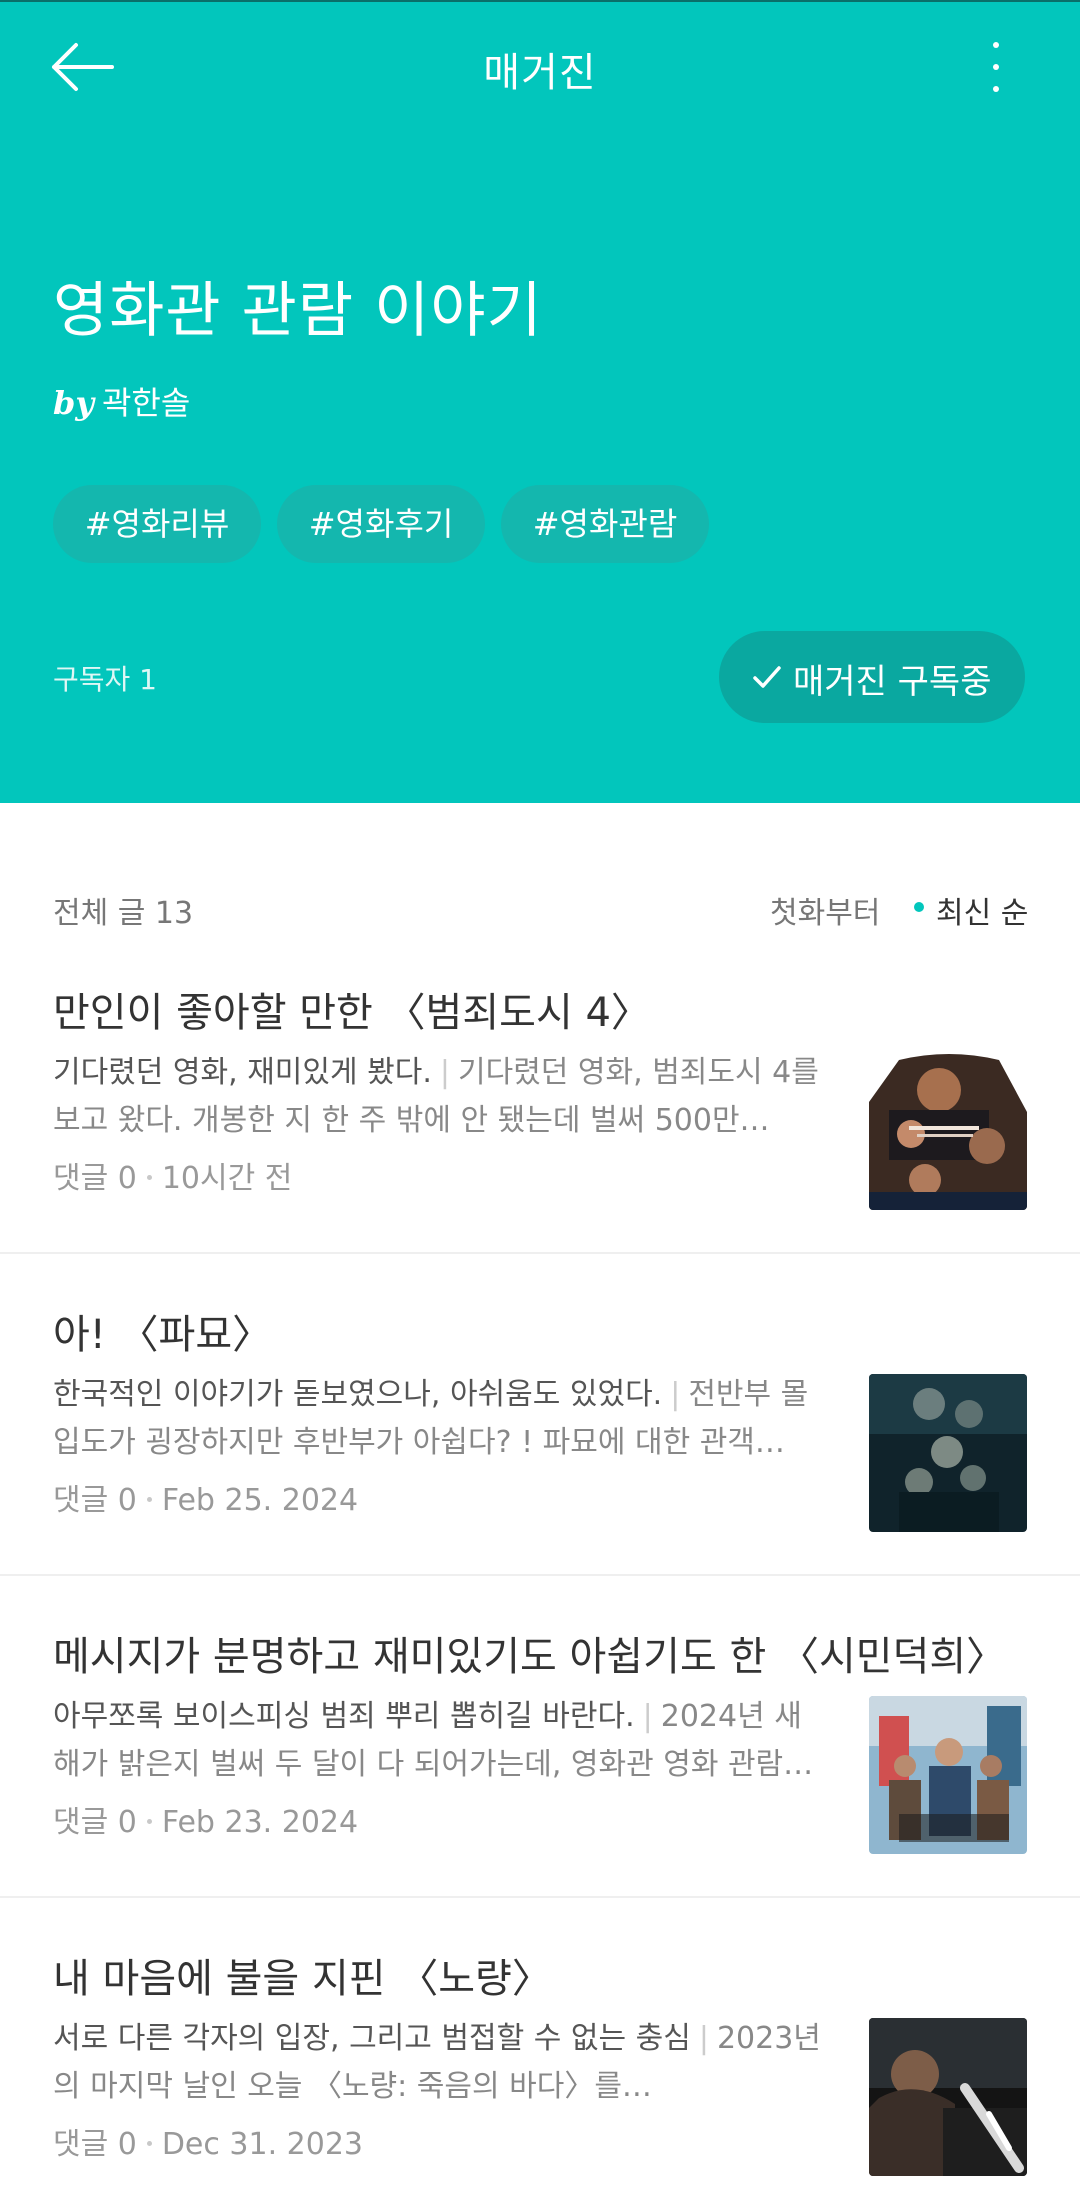 The image size is (1080, 2196). I want to click on sort-selected-indicator, so click(919, 907).